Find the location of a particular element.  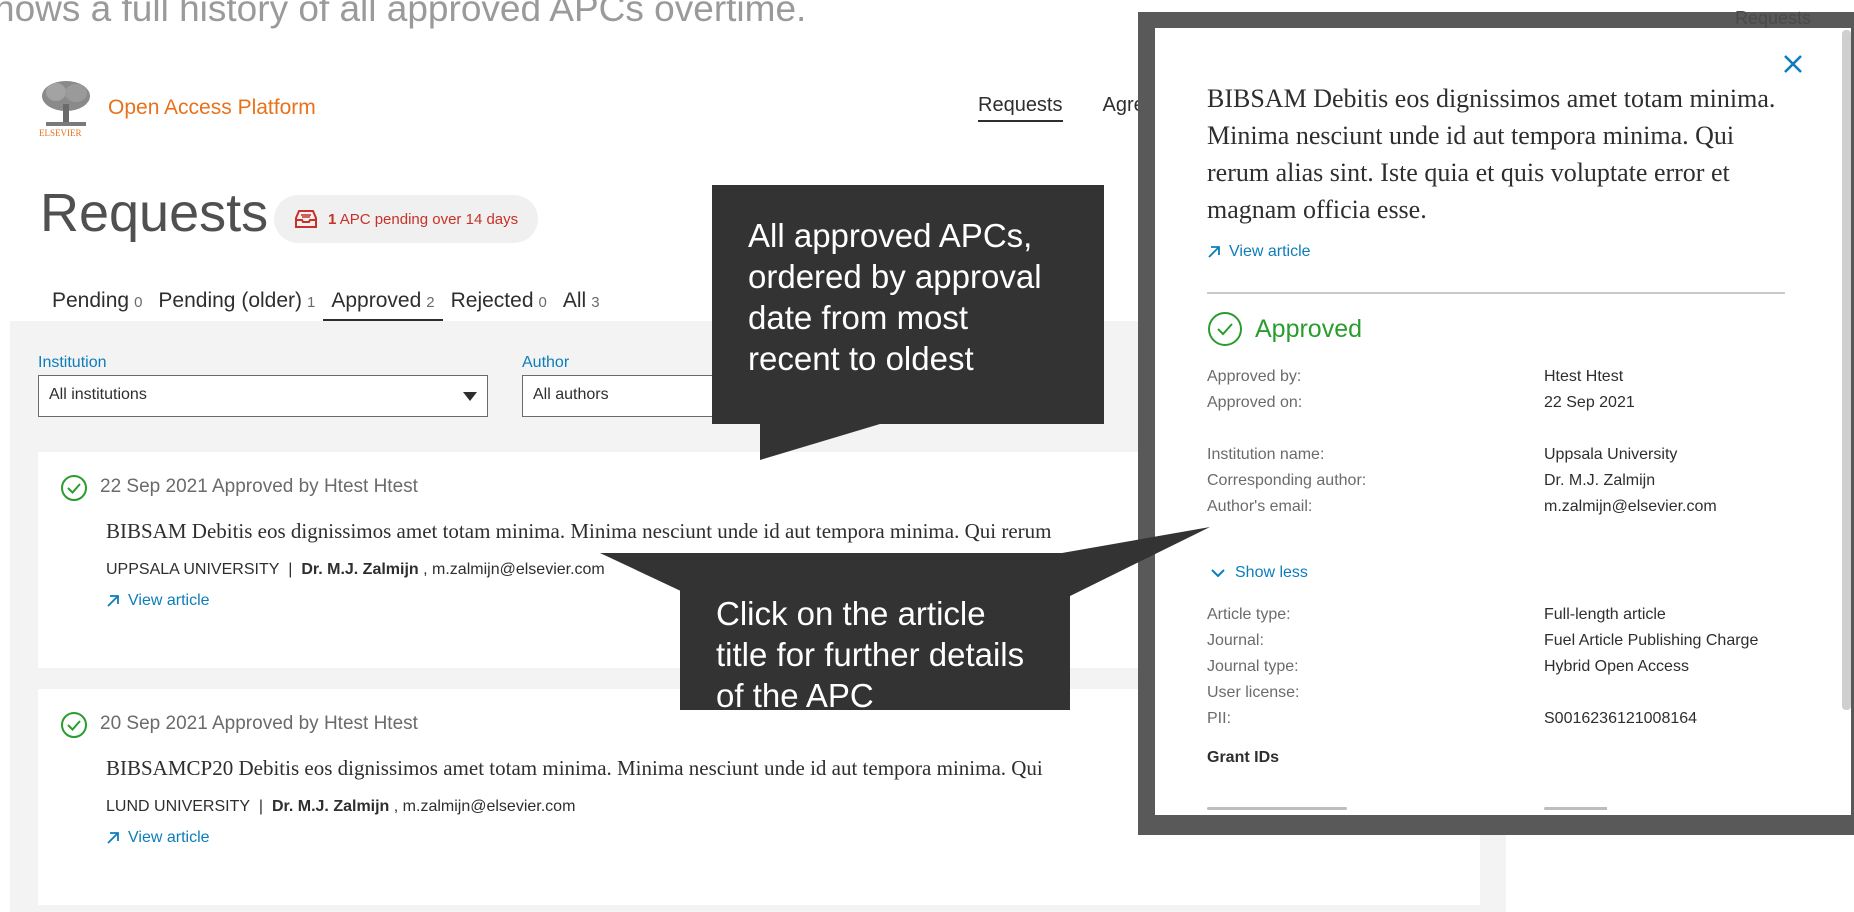

institution-name: LUND UNIVERSITY is located at coordinates (178, 806).